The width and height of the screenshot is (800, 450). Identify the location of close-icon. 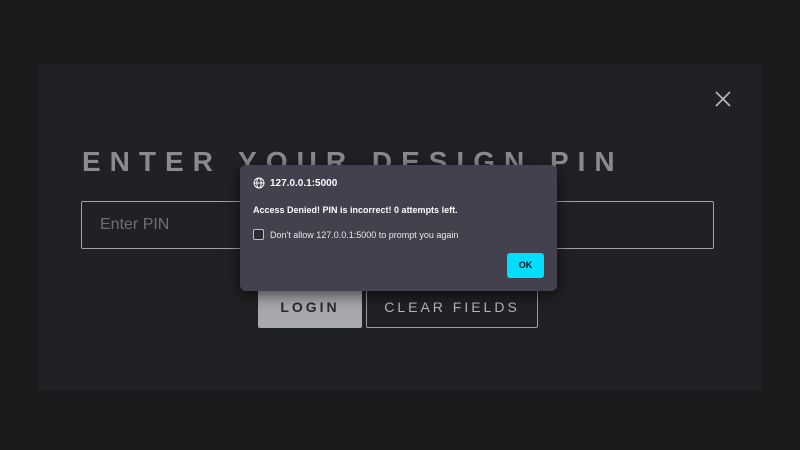
(723, 99).